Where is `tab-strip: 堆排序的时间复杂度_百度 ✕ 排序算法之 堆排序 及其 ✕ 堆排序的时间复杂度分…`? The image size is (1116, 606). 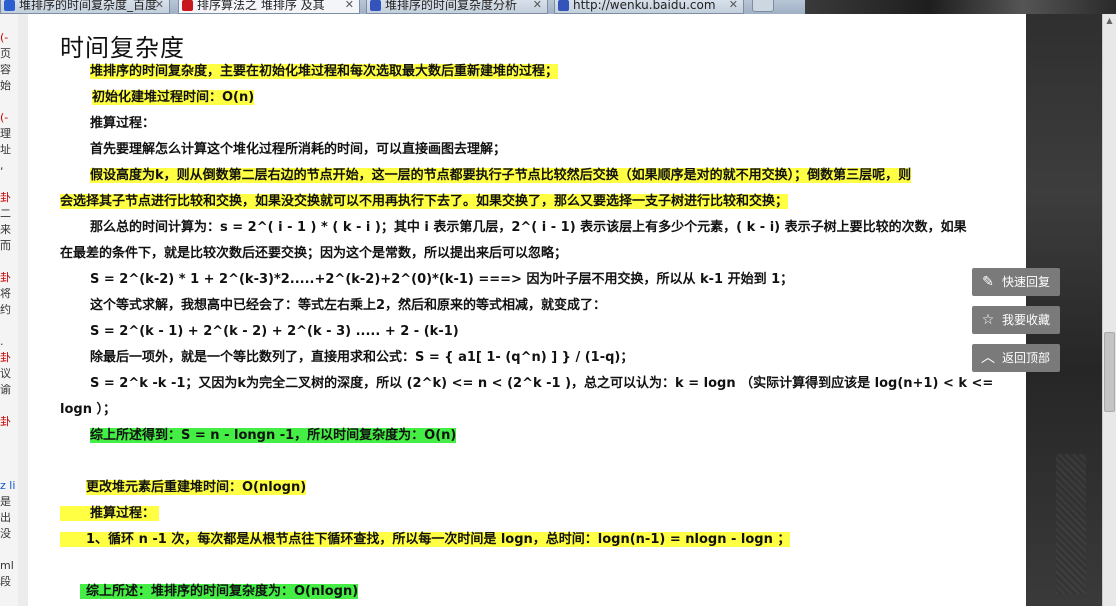
tab-strip: 堆排序的时间复杂度_百度 ✕ 排序算法之 堆排序 及其 ✕ 堆排序的时间复杂度分… is located at coordinates (558, 7).